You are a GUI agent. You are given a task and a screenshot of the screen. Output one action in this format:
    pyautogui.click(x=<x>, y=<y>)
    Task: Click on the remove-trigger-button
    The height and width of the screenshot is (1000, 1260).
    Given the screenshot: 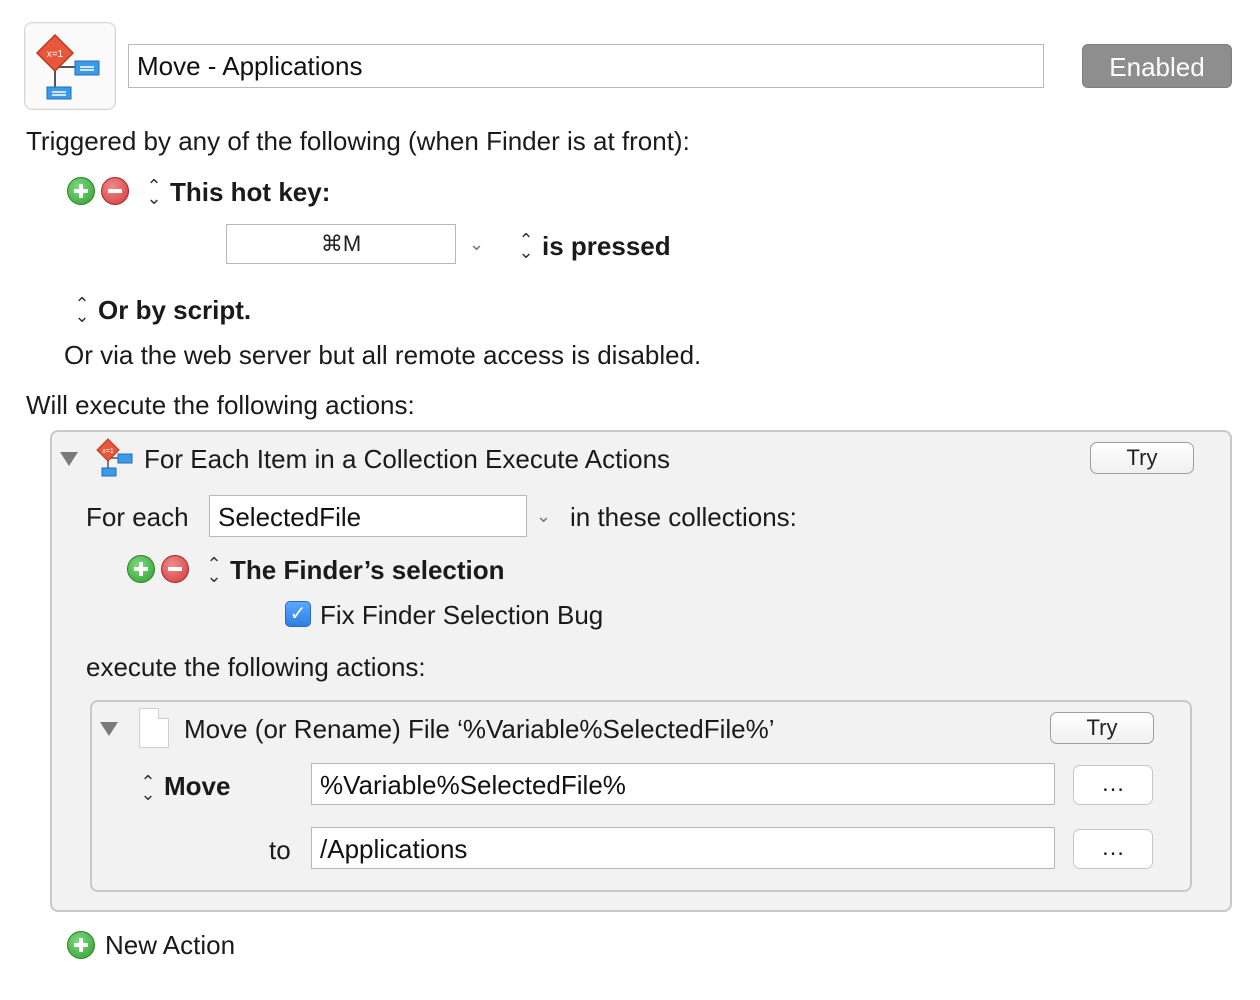 What is the action you would take?
    pyautogui.click(x=115, y=191)
    